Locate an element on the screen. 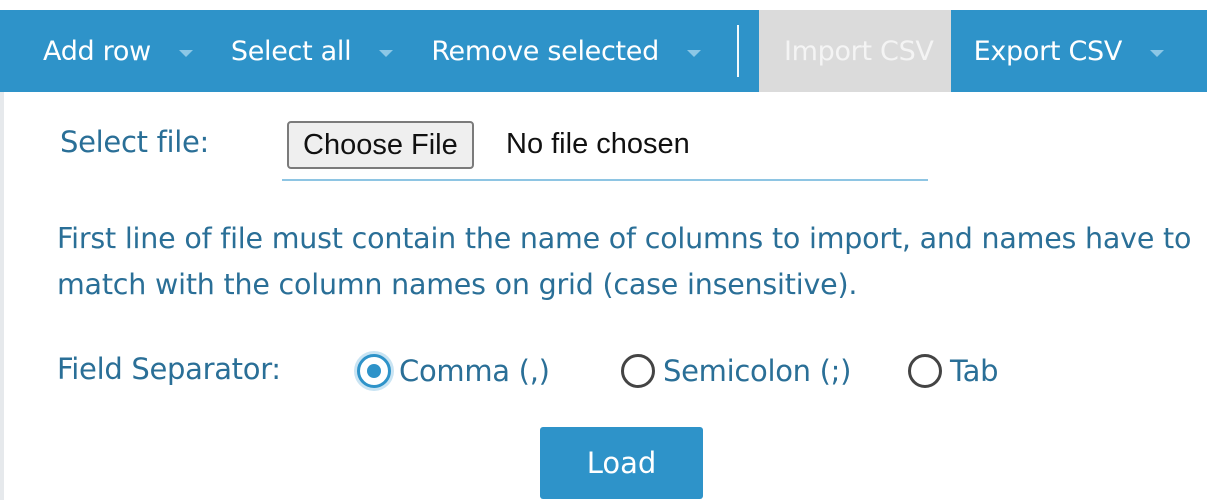 The height and width of the screenshot is (500, 1207). separator-radio-comma: Comma (,) is located at coordinates (453, 371).